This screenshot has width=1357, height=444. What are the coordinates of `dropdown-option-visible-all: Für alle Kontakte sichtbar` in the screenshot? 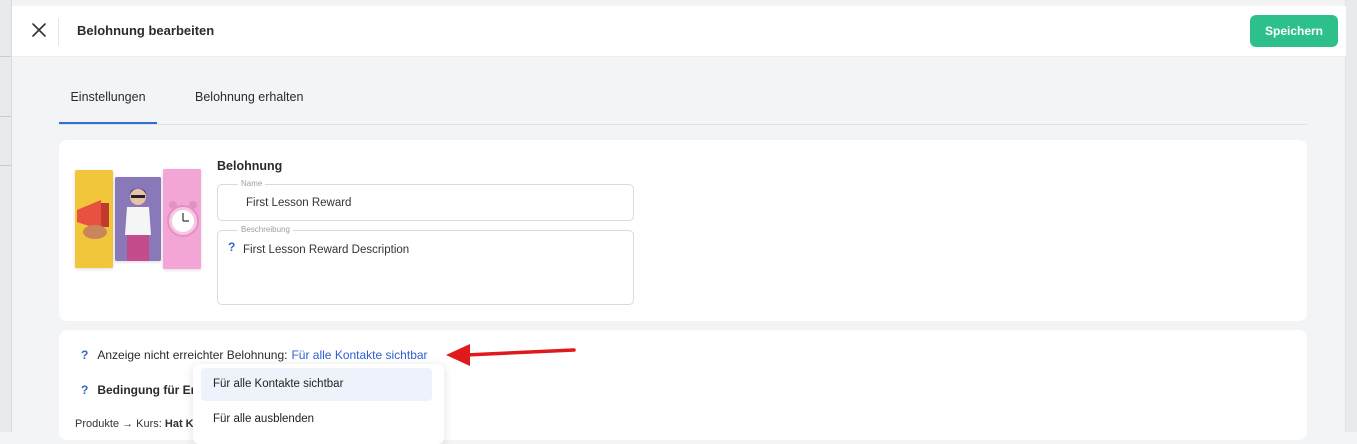 It's located at (316, 384).